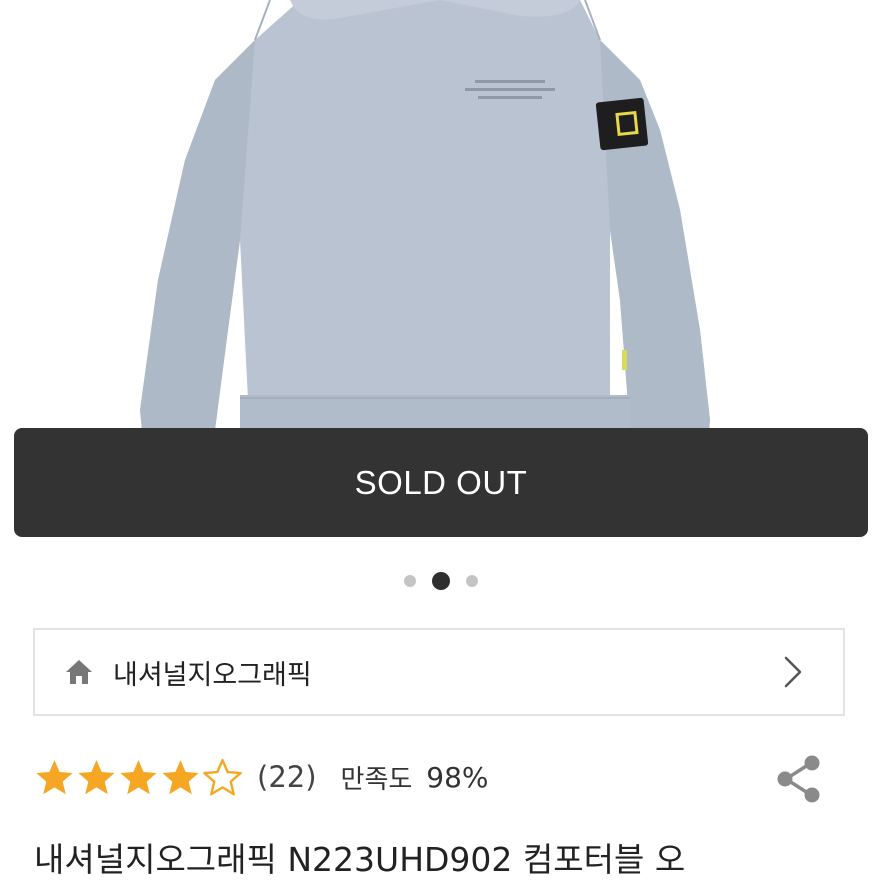 This screenshot has height=882, width=882. What do you see at coordinates (457, 777) in the screenshot?
I see `satisfaction-value: 98%` at bounding box center [457, 777].